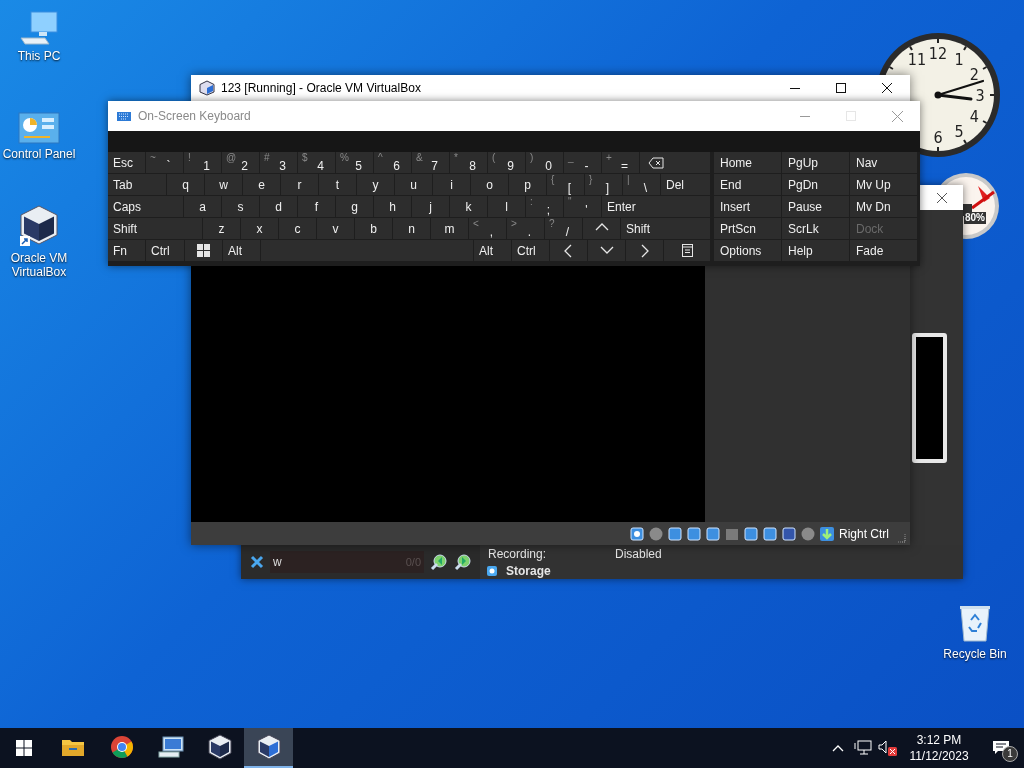 This screenshot has width=1024, height=768. I want to click on keyboard-key: d, so click(278, 206).